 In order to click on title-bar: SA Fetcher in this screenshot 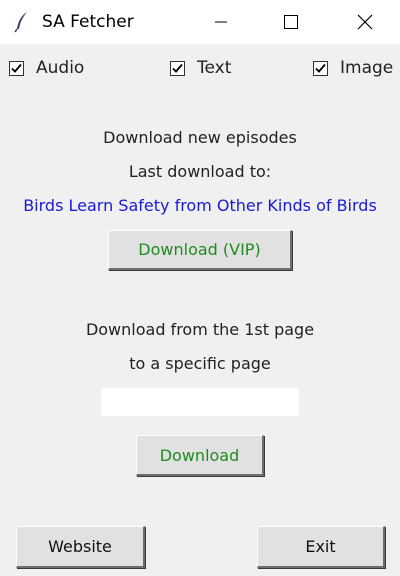, I will do `click(200, 22)`.